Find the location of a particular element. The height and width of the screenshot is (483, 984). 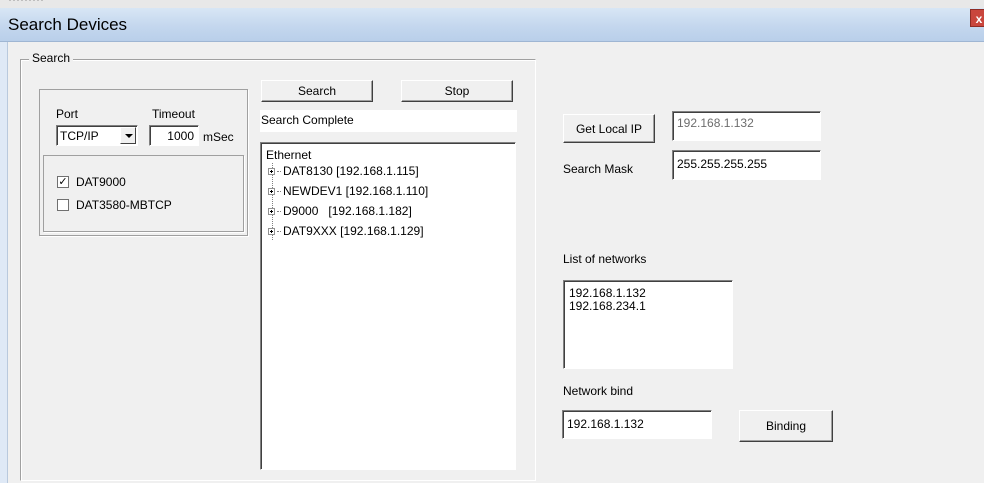

background-window-title: ········· is located at coordinates (26, 3).